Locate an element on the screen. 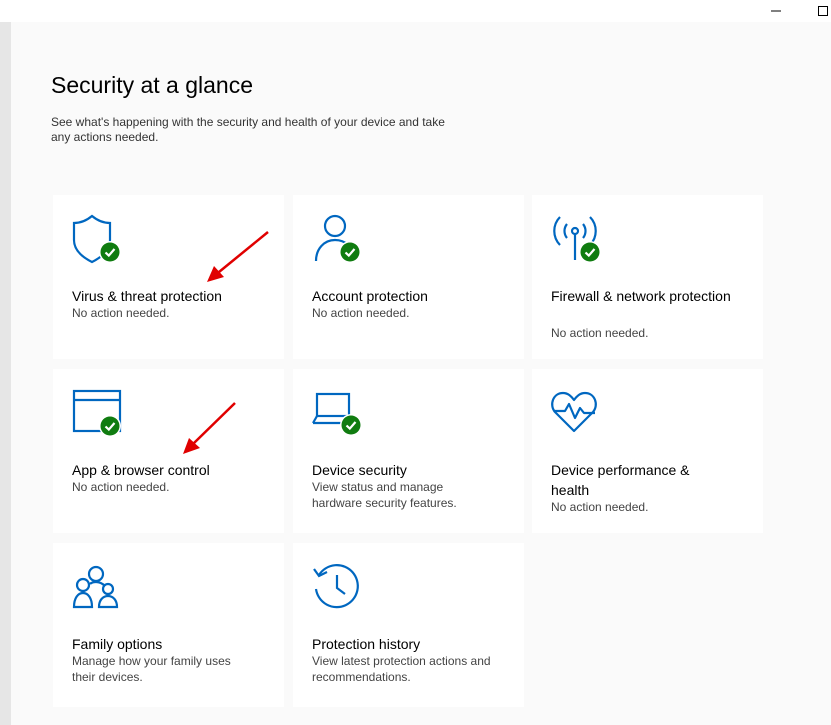  maximize-button is located at coordinates (821, 11).